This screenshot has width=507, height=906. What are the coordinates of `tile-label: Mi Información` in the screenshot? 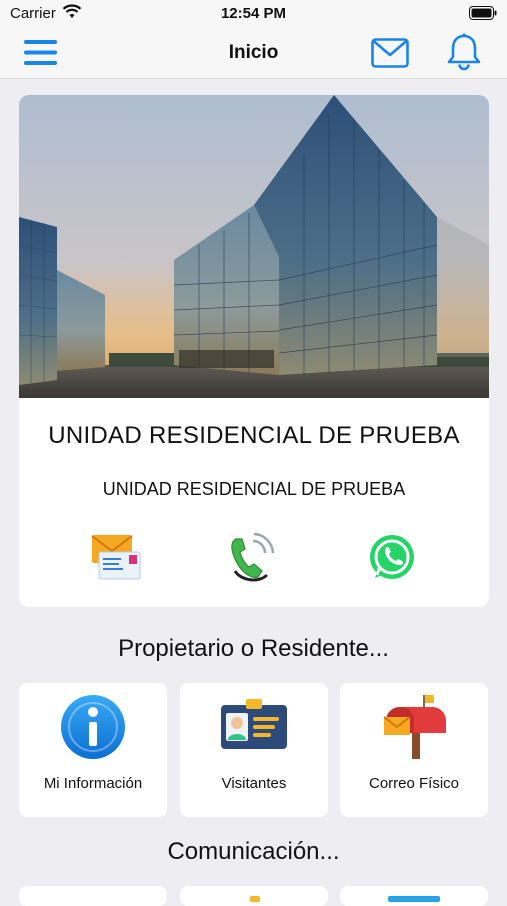 It's located at (93, 783).